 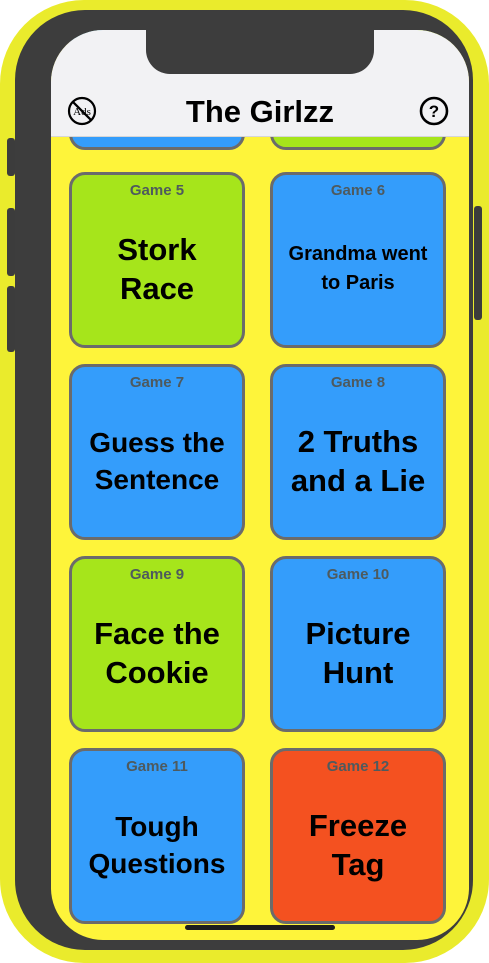 I want to click on game-number: Game 9, so click(x=157, y=574).